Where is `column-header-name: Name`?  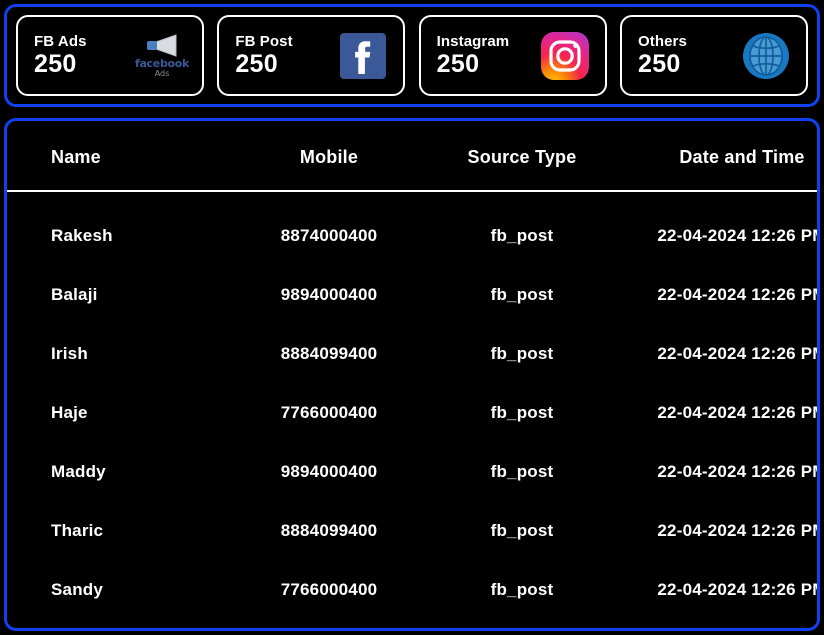
column-header-name: Name is located at coordinates (119, 156).